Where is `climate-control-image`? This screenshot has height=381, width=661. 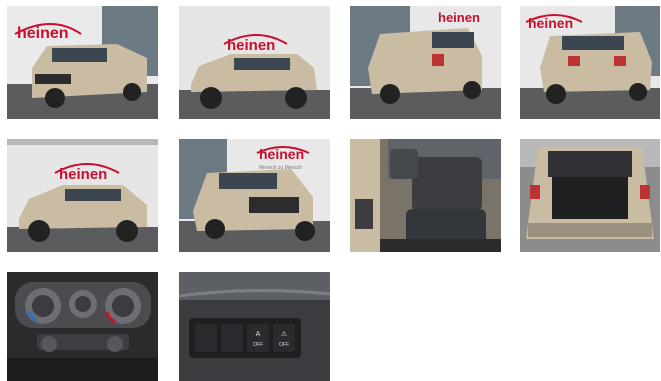 climate-control-image is located at coordinates (82, 326).